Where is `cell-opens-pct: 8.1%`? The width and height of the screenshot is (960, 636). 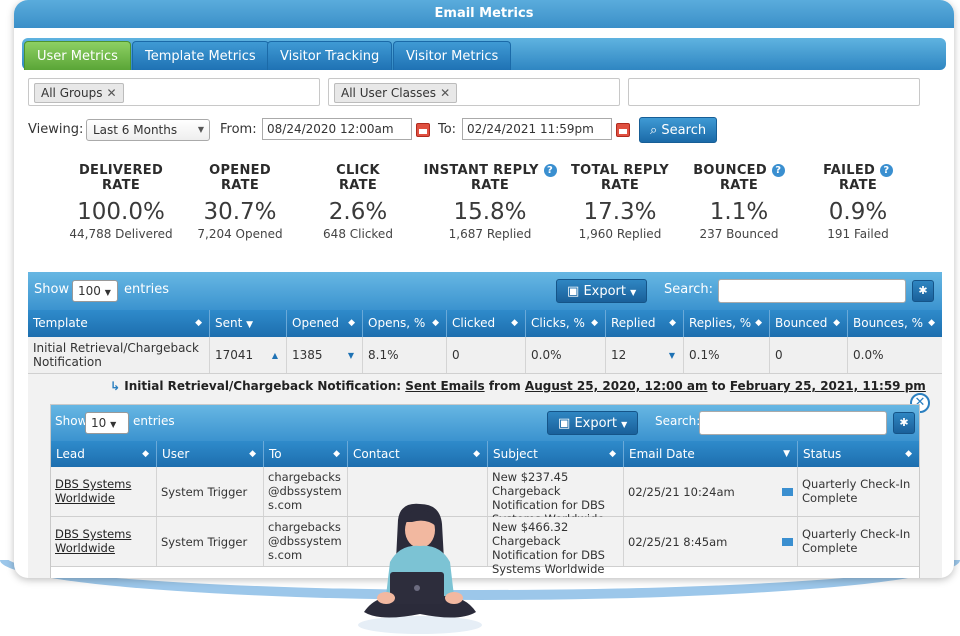 cell-opens-pct: 8.1% is located at coordinates (405, 355).